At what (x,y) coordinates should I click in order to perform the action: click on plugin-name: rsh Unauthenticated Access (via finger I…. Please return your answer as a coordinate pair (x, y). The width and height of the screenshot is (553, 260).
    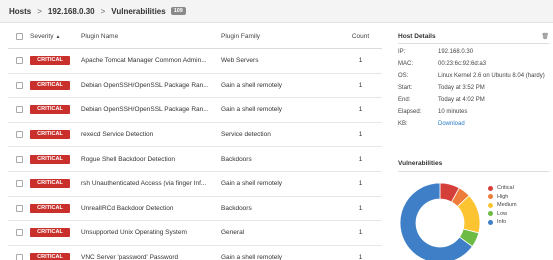
    Looking at the image, I should click on (151, 183).